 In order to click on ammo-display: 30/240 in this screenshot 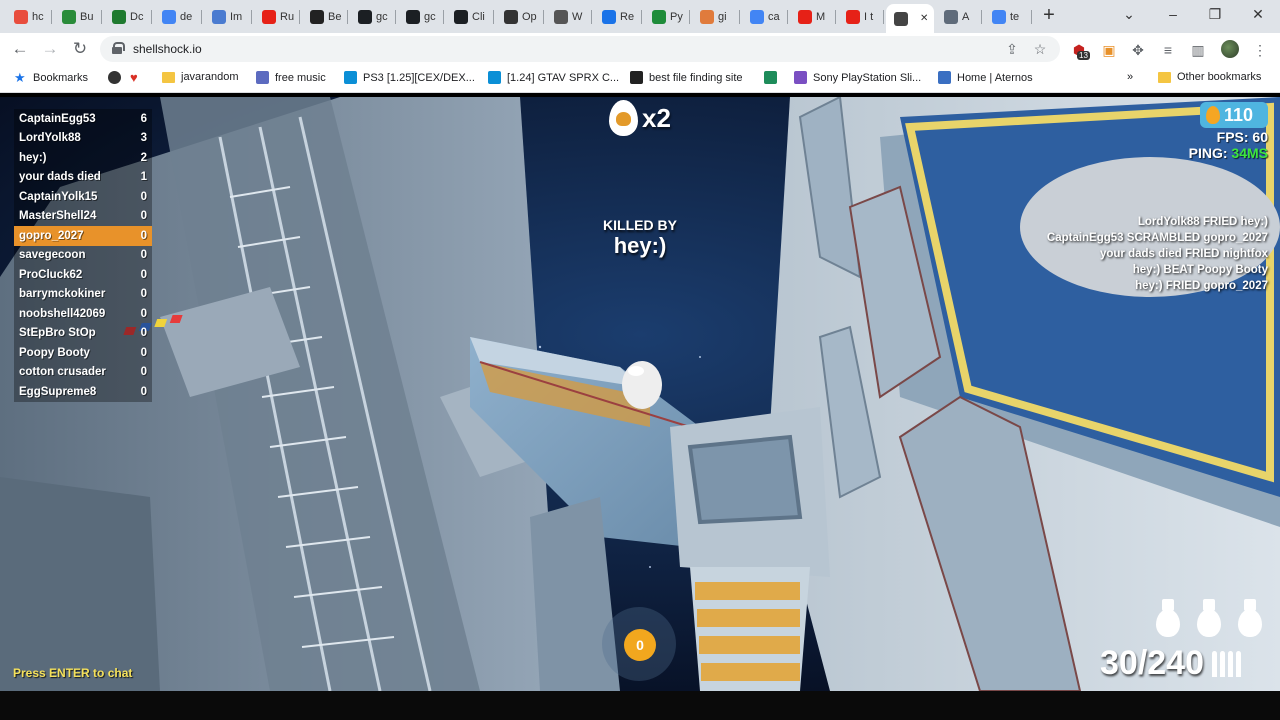, I will do `click(1170, 663)`.